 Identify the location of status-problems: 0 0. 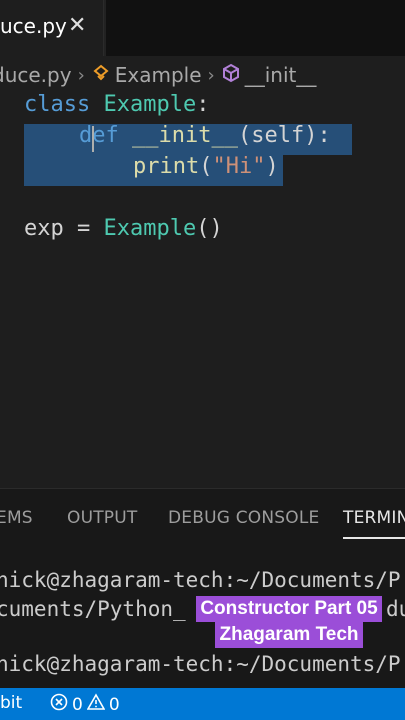
(85, 704).